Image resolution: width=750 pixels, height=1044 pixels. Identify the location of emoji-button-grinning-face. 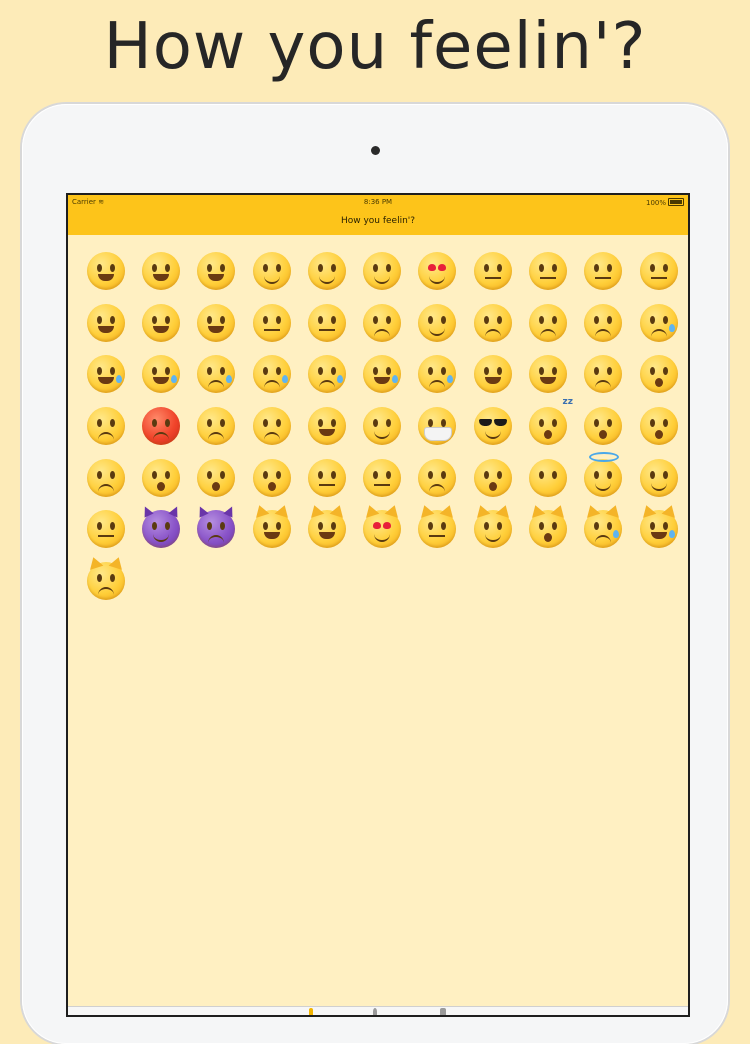
(216, 271).